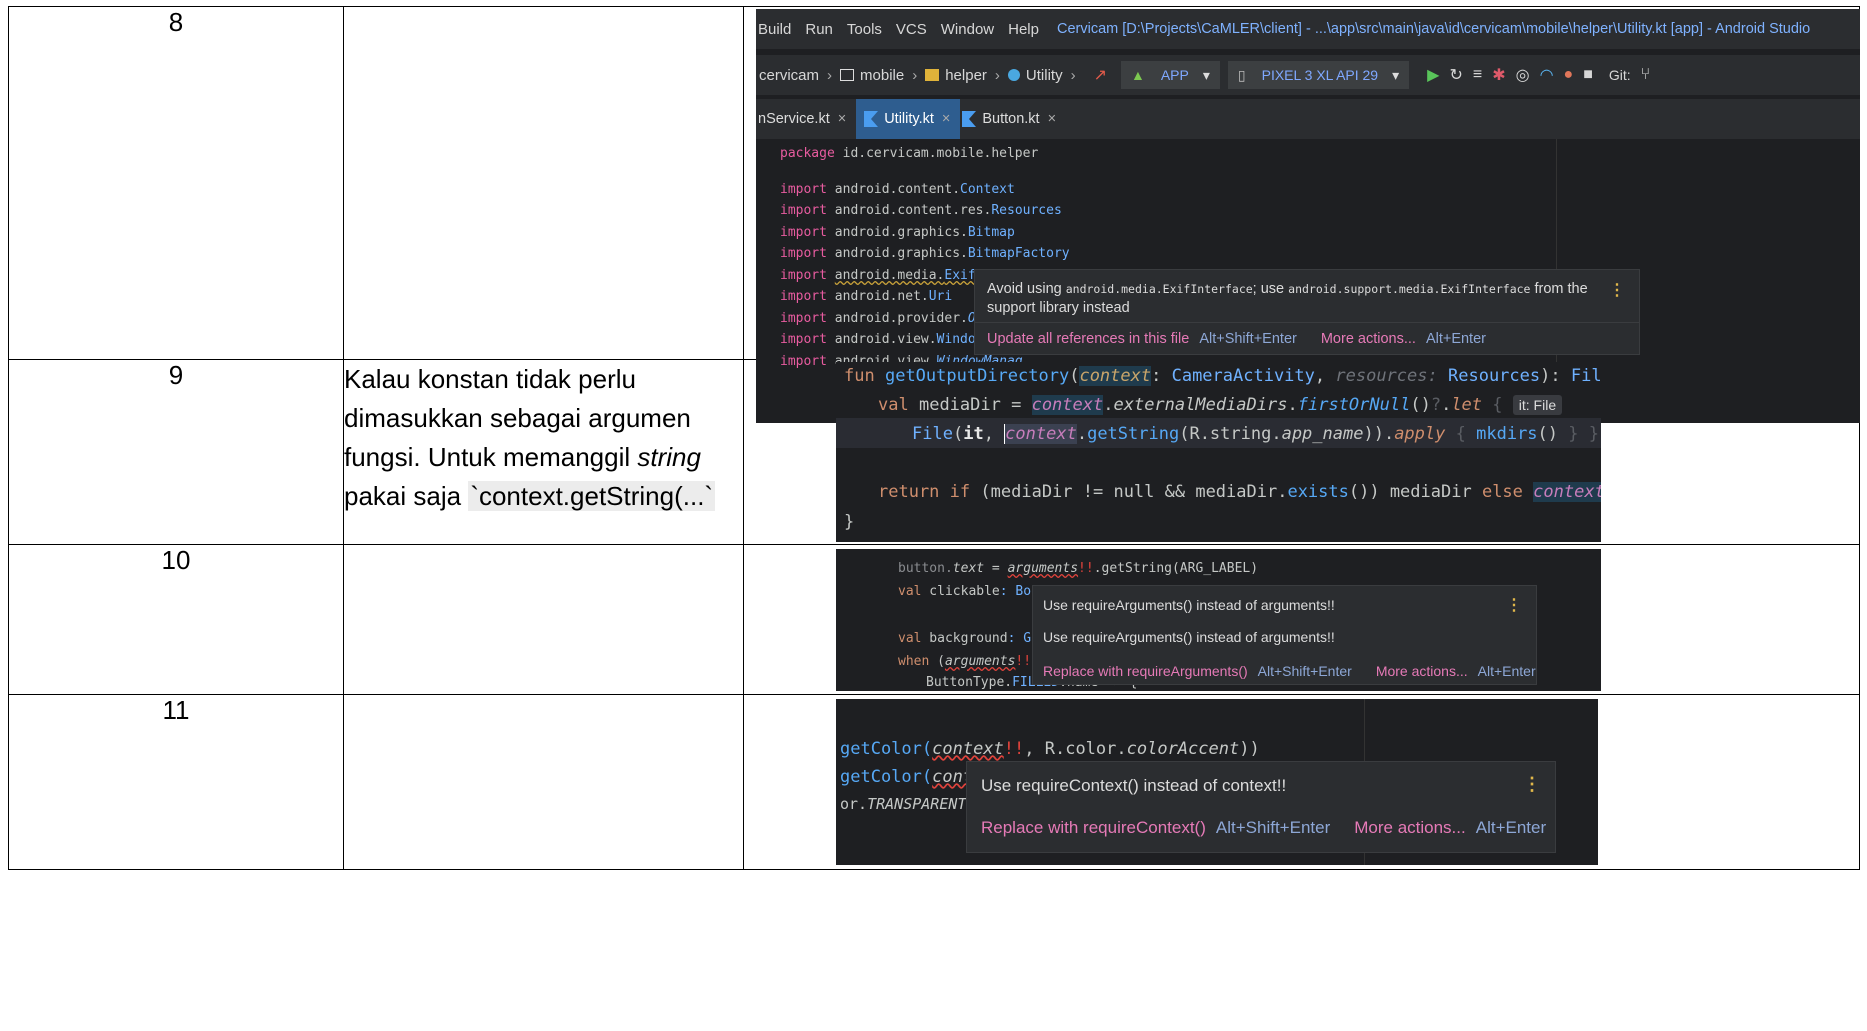  I want to click on shortcut-label: Alt+Enter, so click(1455, 338).